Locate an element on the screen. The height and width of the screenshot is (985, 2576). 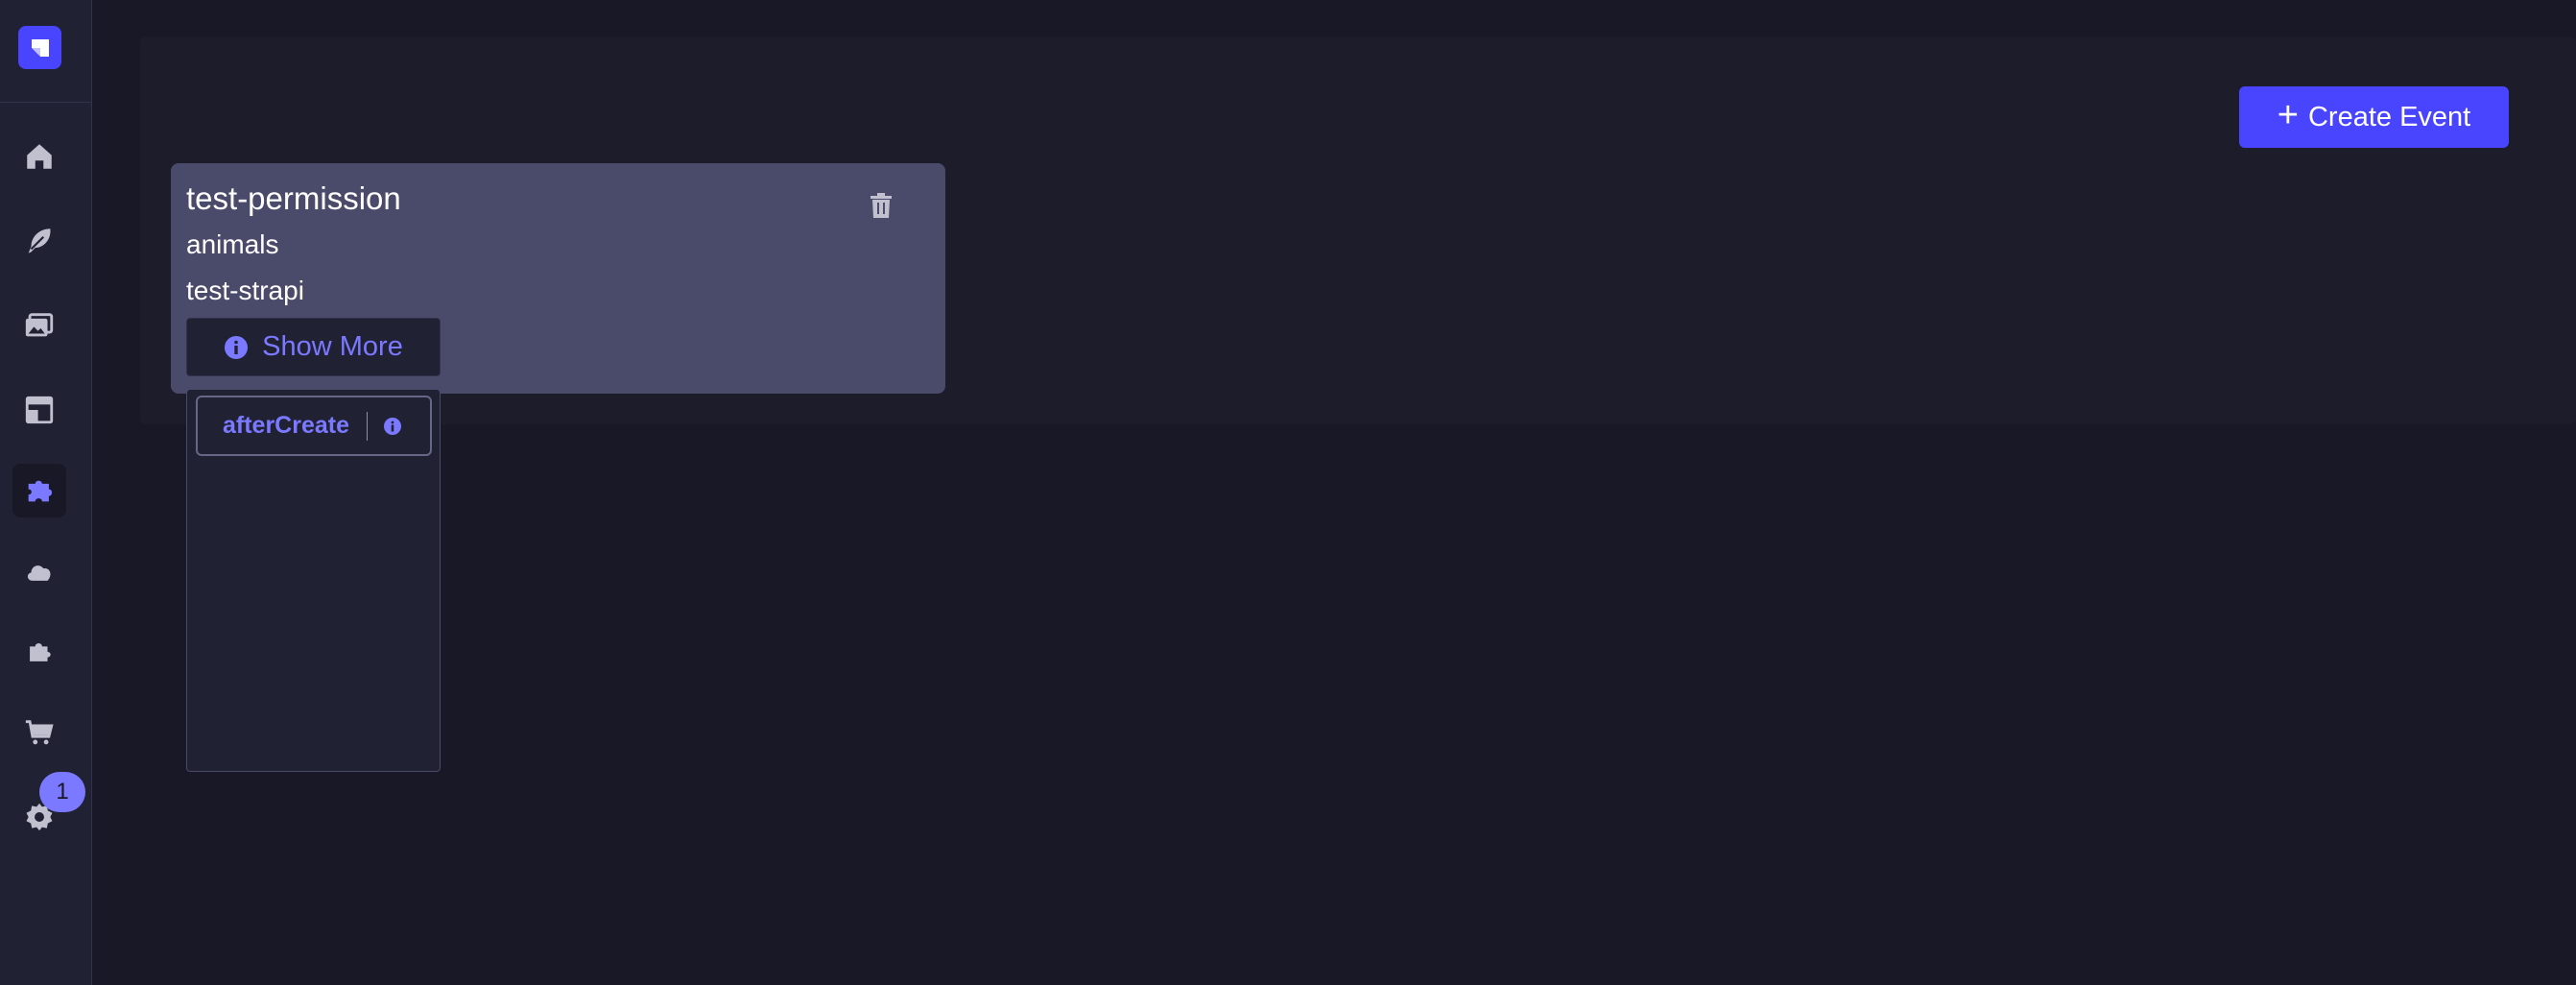
trash-icon is located at coordinates (881, 205).